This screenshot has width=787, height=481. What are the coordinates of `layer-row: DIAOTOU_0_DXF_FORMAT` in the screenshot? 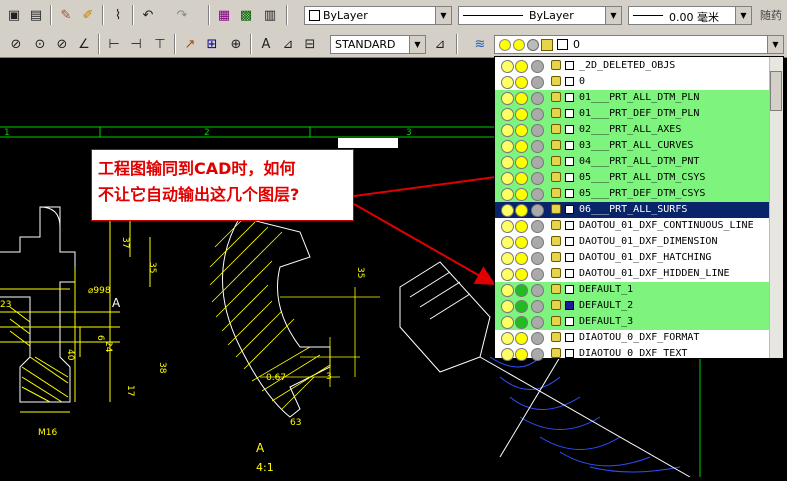 It's located at (633, 338).